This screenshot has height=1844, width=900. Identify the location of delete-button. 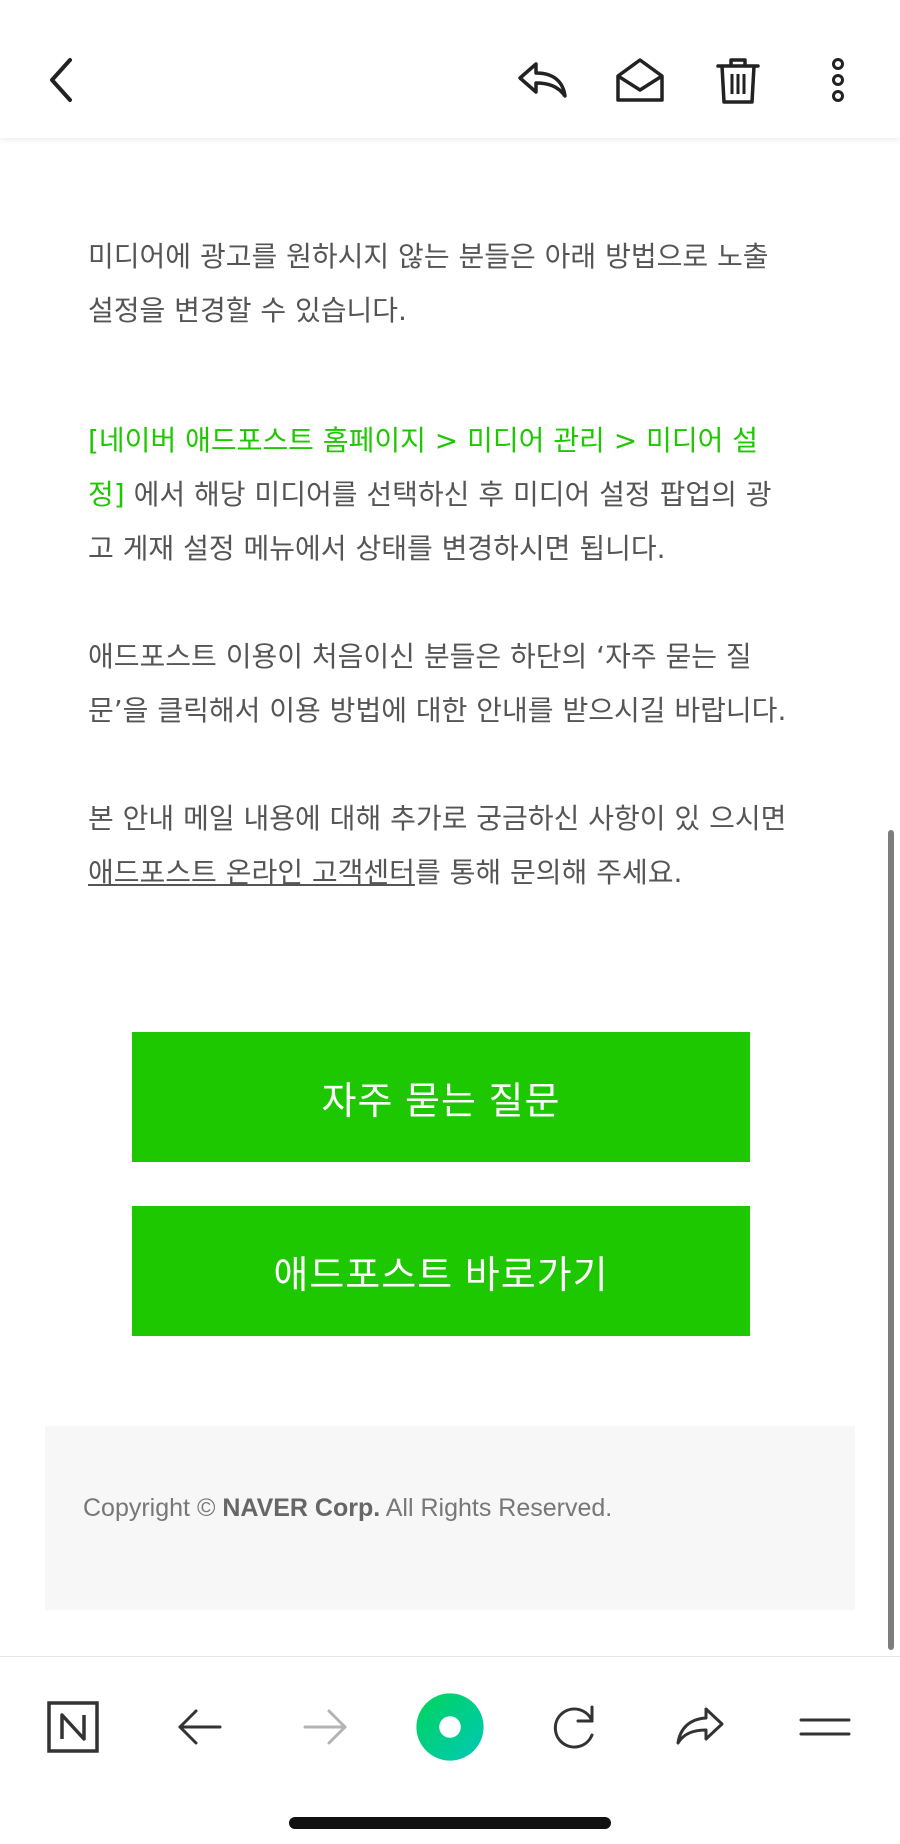
(738, 80).